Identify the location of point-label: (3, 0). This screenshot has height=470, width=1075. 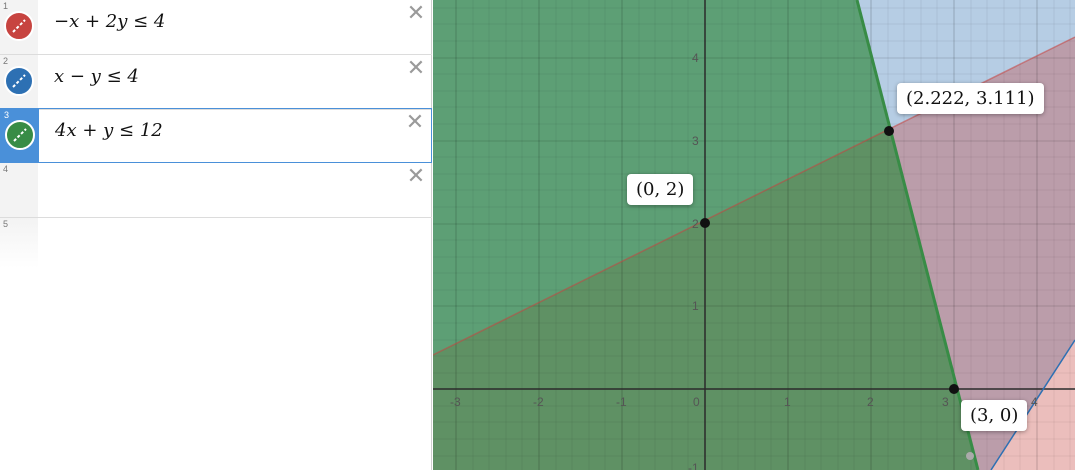
(994, 415).